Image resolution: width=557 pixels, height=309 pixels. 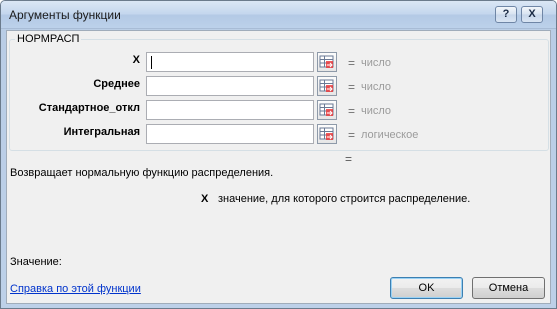 I want to click on arg-input-mean, so click(x=230, y=86).